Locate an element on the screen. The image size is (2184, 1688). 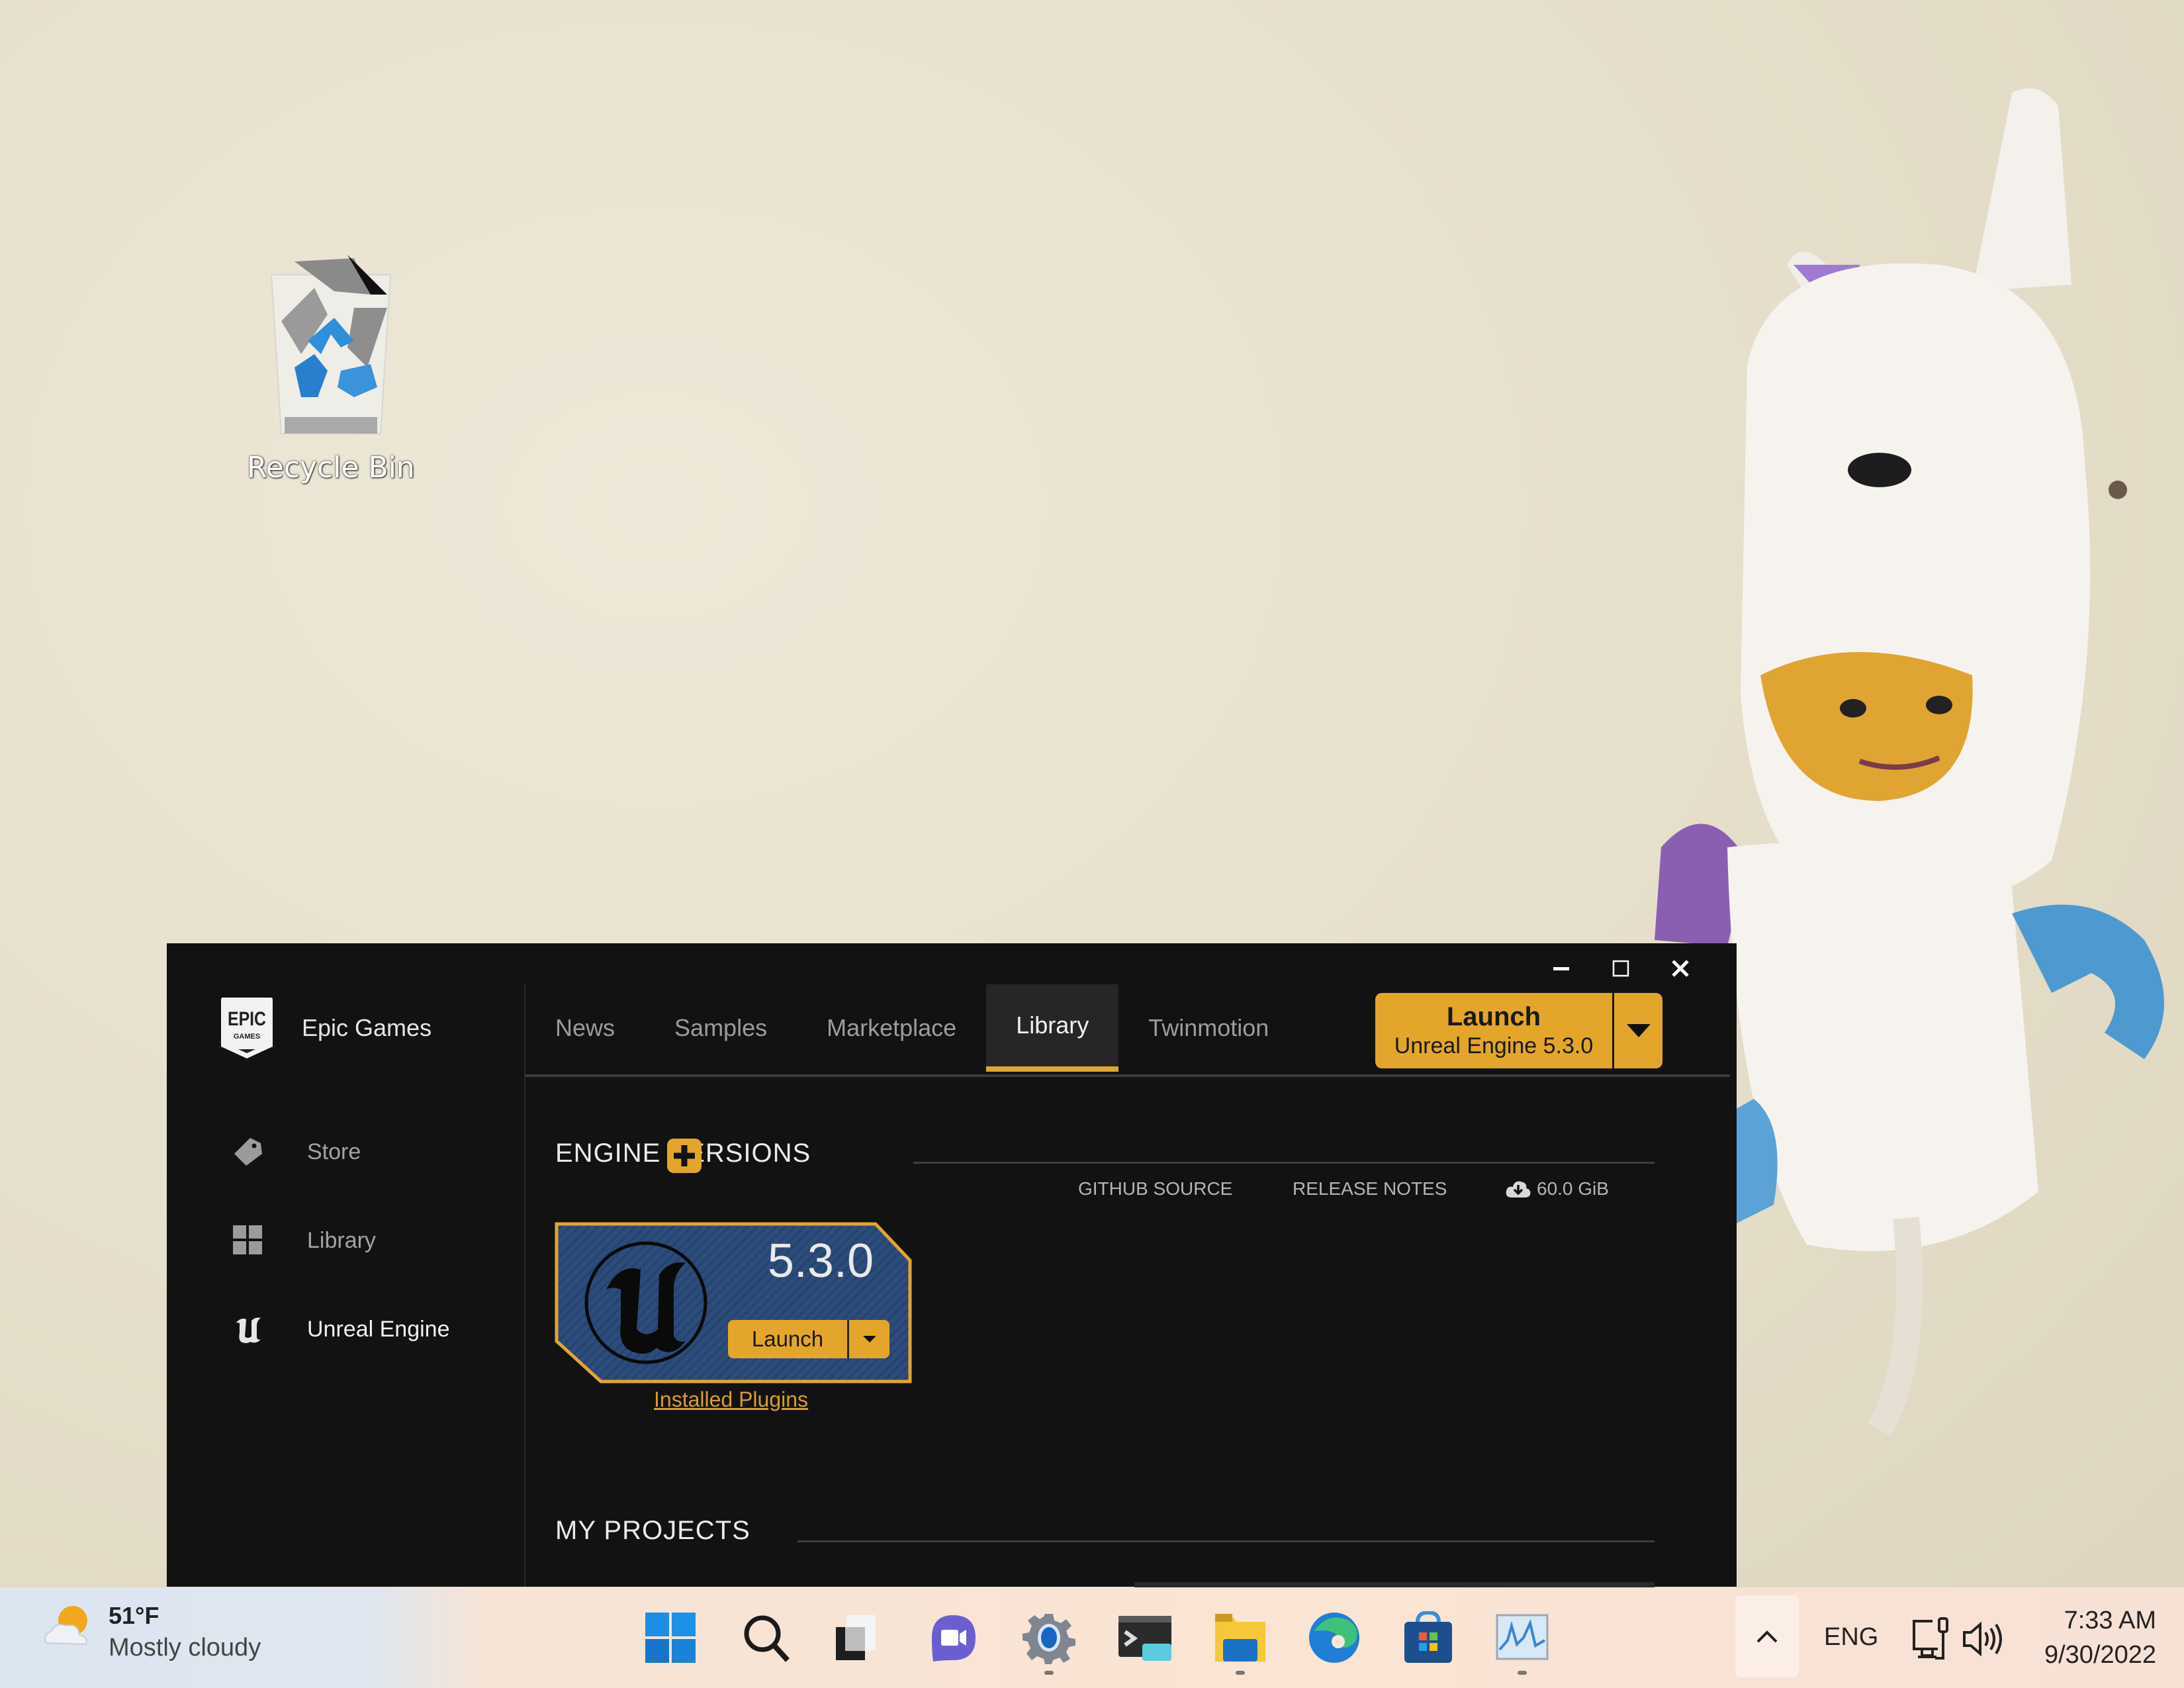
show-hidden-icons-button is located at coordinates (1767, 1636).